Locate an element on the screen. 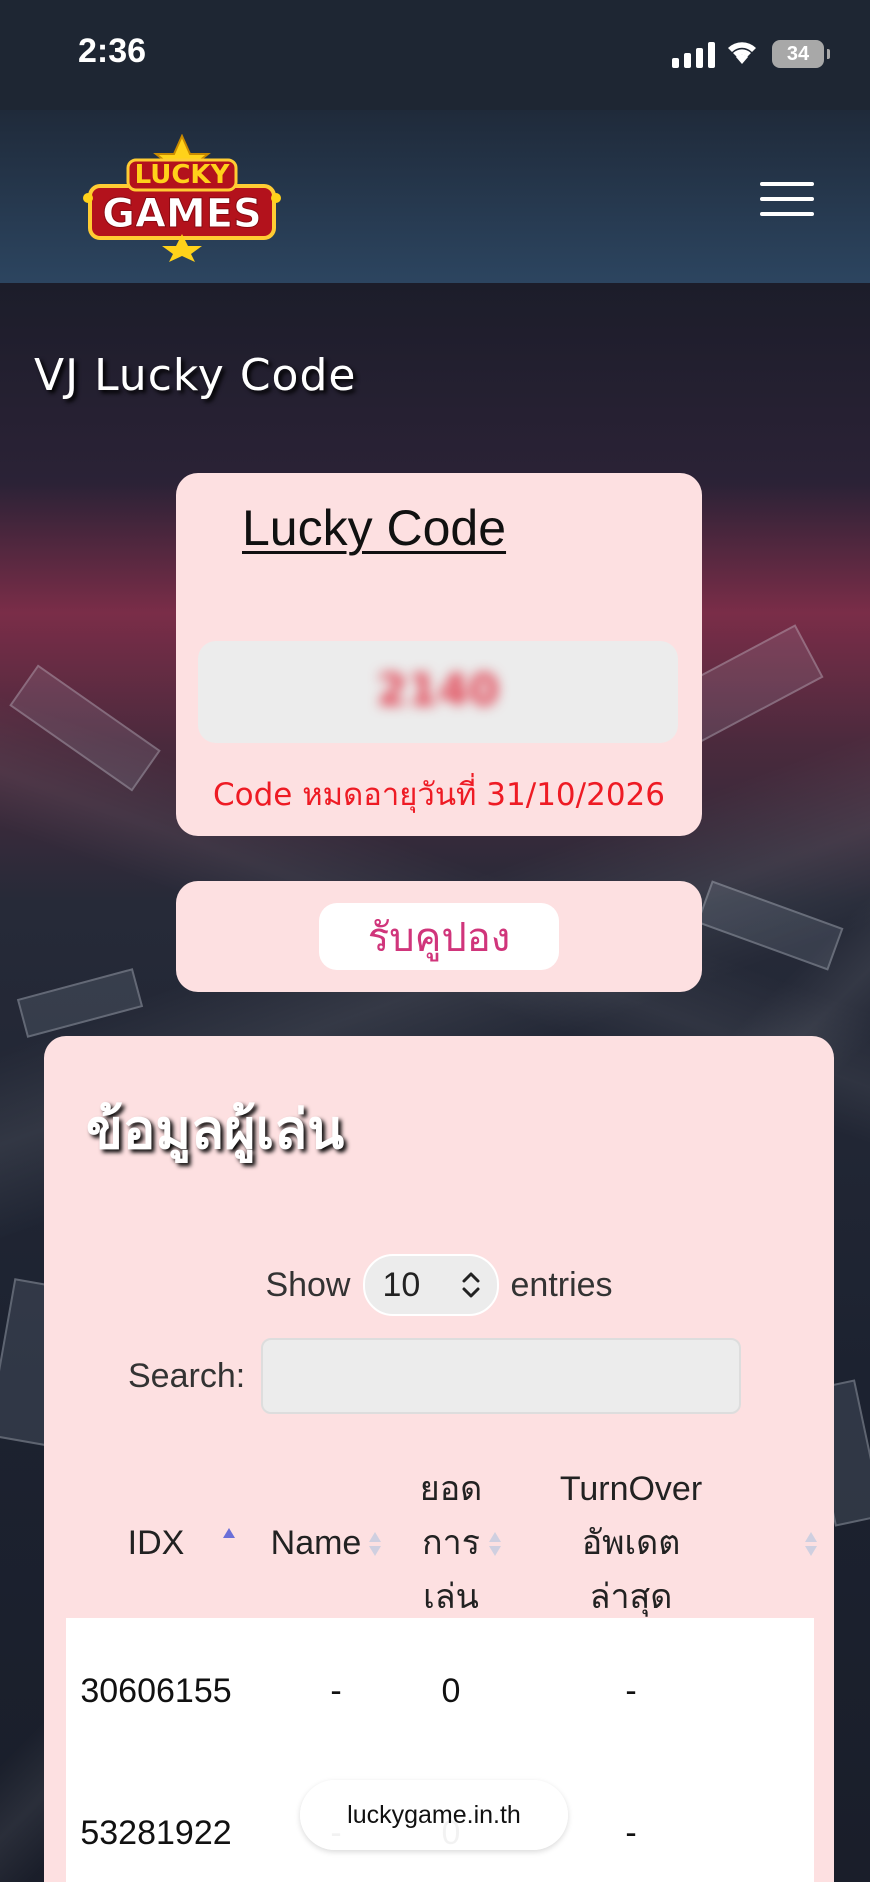 The height and width of the screenshot is (1882, 870). chevron-up-down-icon is located at coordinates (470, 1285).